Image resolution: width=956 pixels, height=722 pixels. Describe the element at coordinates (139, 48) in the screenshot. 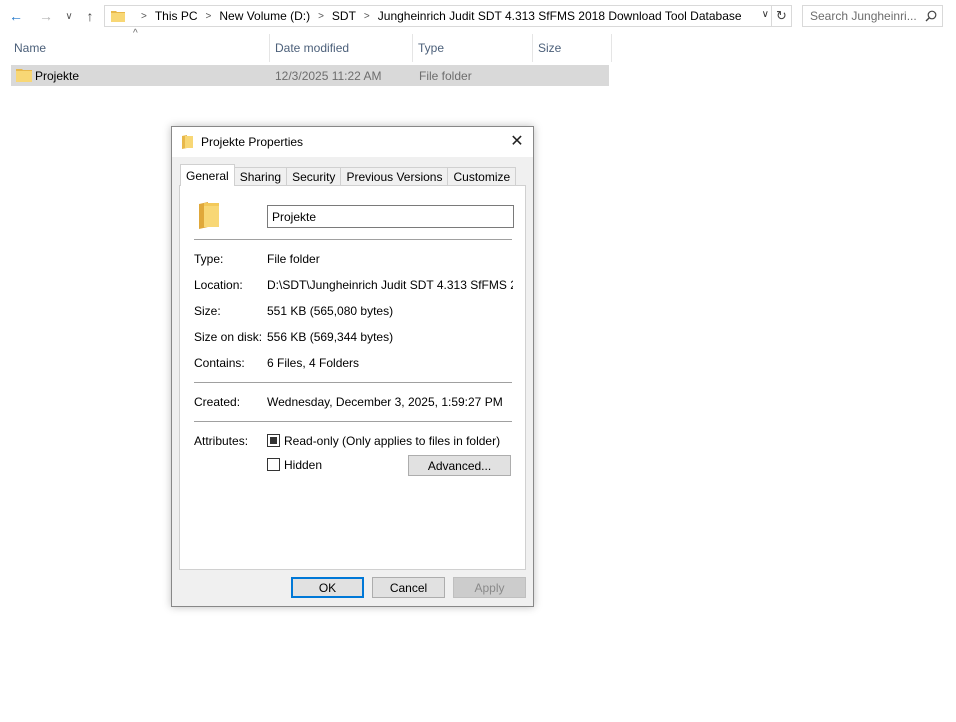

I see `column-header-name: Name` at that location.